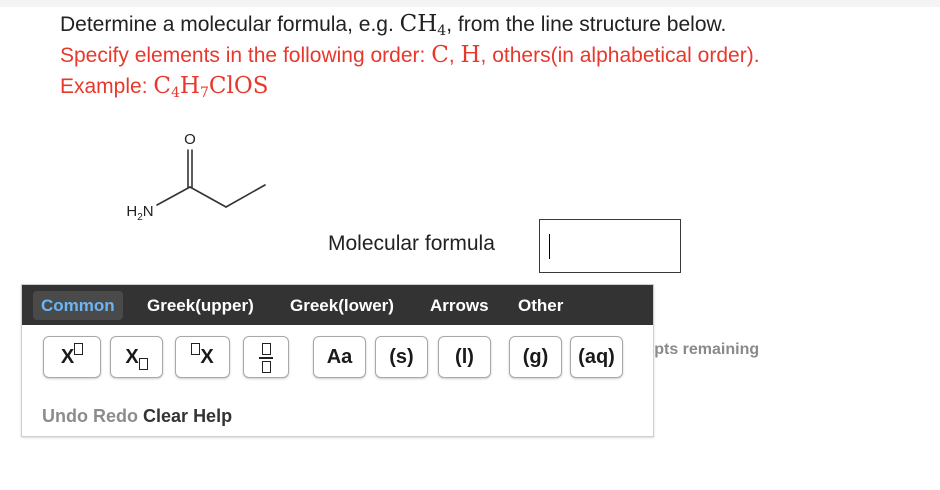 The width and height of the screenshot is (940, 490). Describe the element at coordinates (459, 305) in the screenshot. I see `tab-arrows: Arrows` at that location.